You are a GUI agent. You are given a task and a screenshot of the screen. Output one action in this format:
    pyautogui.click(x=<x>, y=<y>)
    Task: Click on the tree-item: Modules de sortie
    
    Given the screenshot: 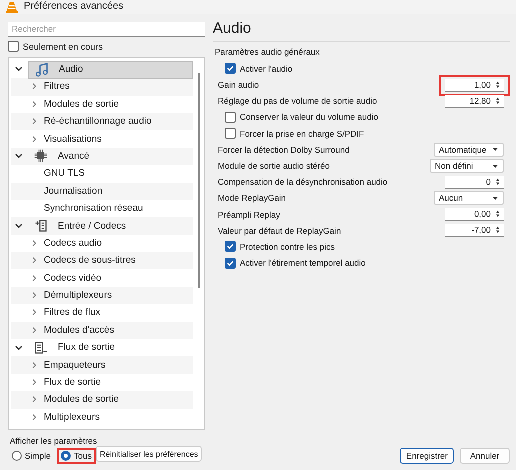 What is the action you would take?
    pyautogui.click(x=81, y=104)
    